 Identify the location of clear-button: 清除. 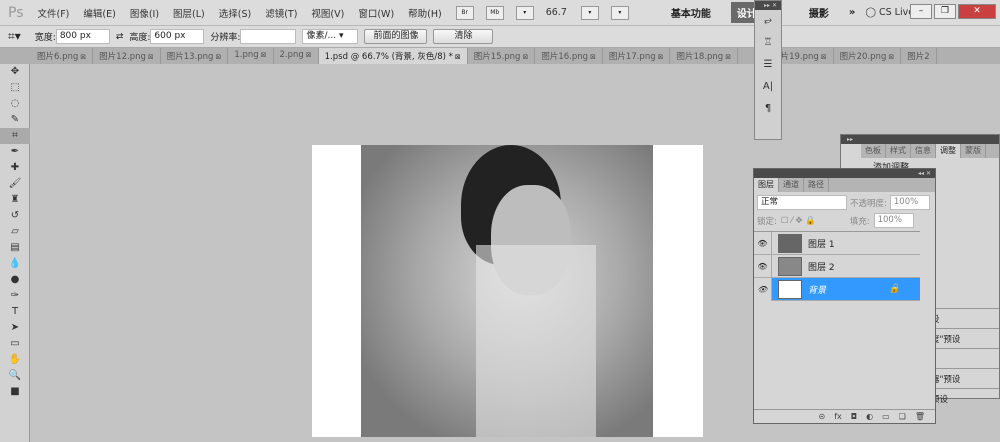
(463, 36).